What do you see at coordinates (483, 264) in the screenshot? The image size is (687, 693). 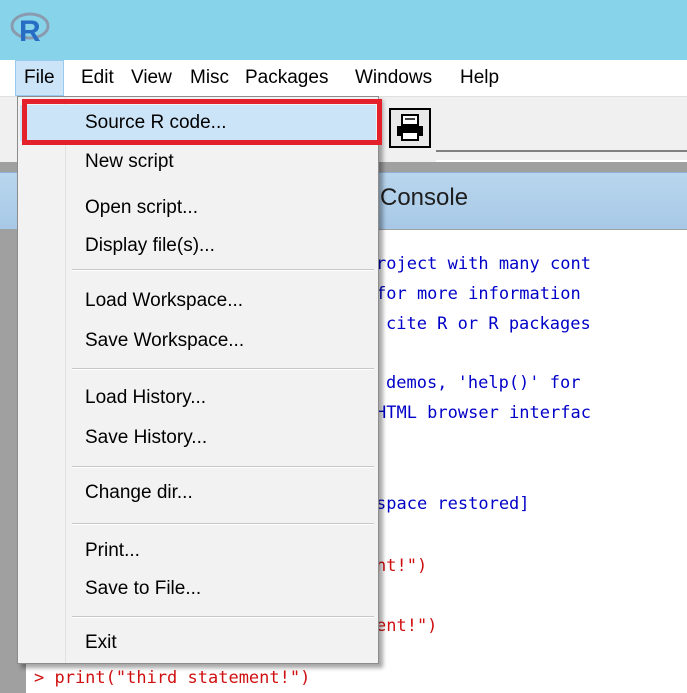 I see `console-line: roject with many cont` at bounding box center [483, 264].